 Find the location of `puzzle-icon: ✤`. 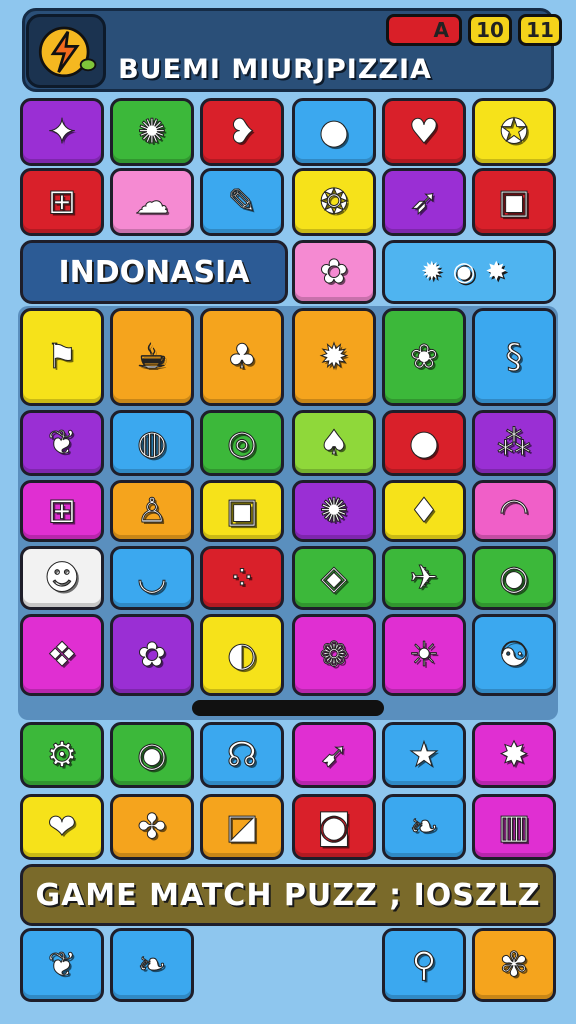

puzzle-icon: ✤ is located at coordinates (152, 827).